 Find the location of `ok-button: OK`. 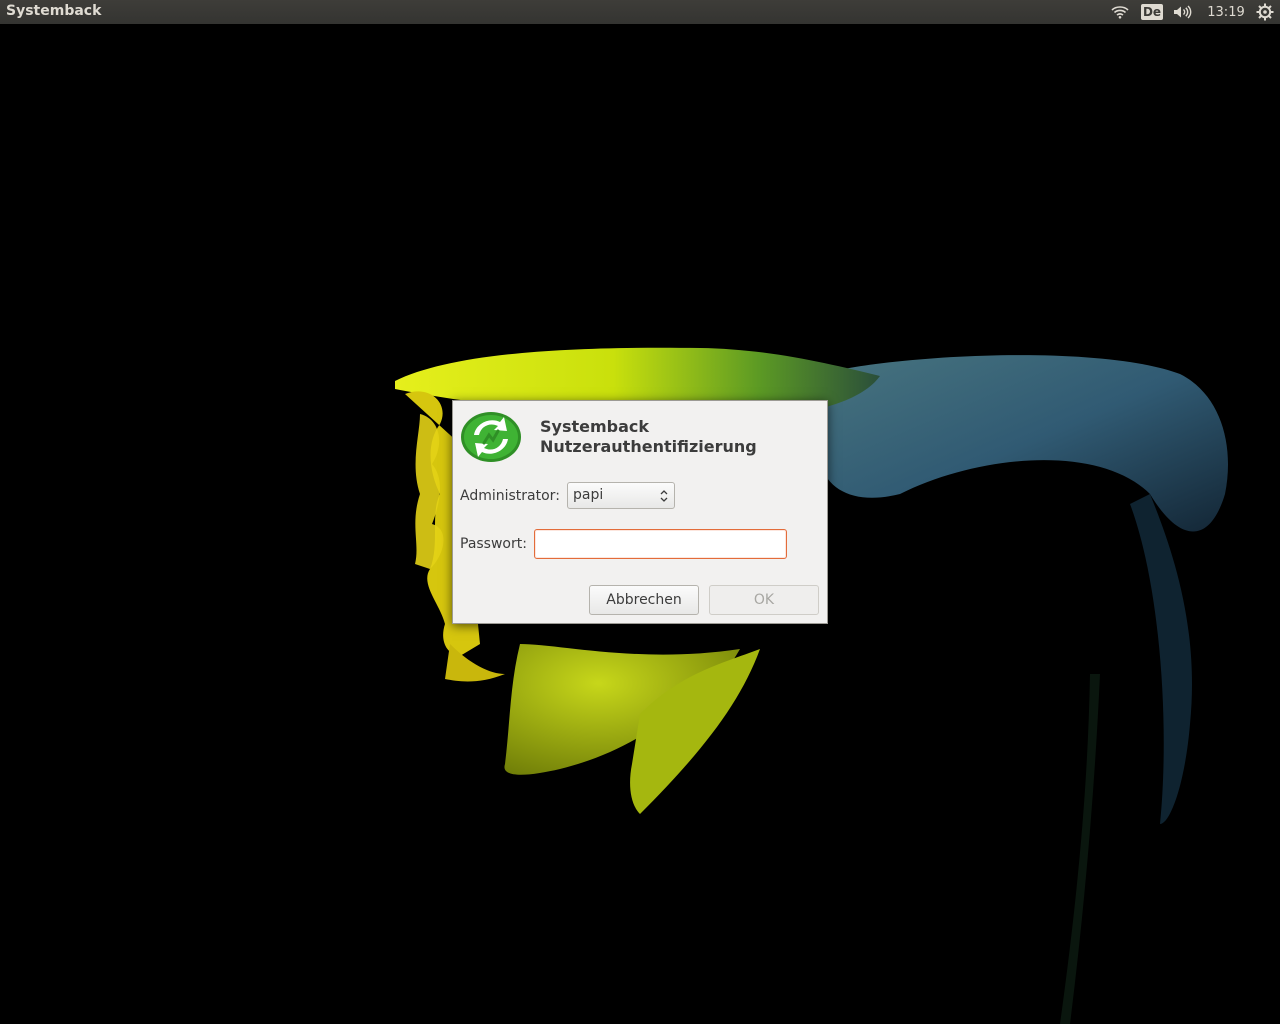

ok-button: OK is located at coordinates (764, 600).